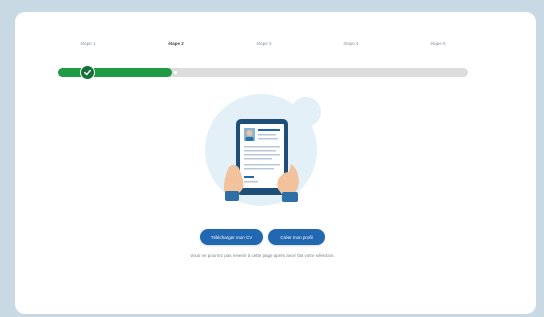  Describe the element at coordinates (296, 237) in the screenshot. I see `create-profile-button: Créer mon profil` at that location.